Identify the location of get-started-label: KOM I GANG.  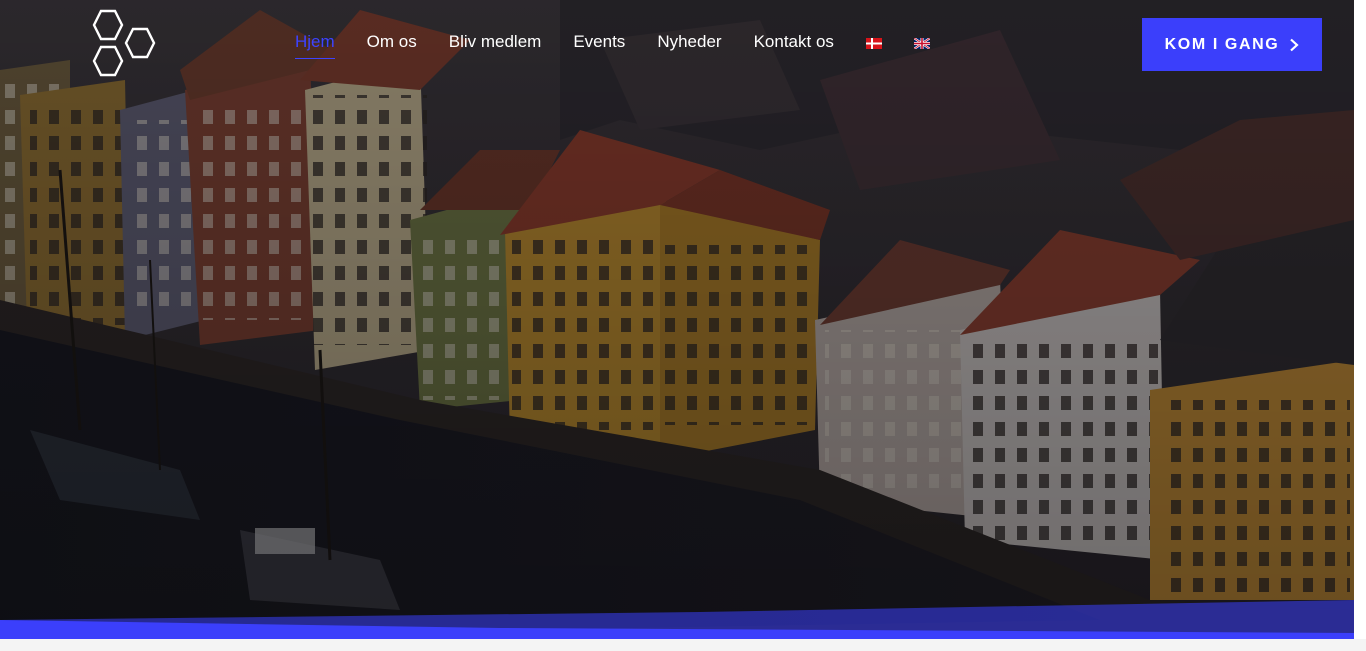
(1222, 44).